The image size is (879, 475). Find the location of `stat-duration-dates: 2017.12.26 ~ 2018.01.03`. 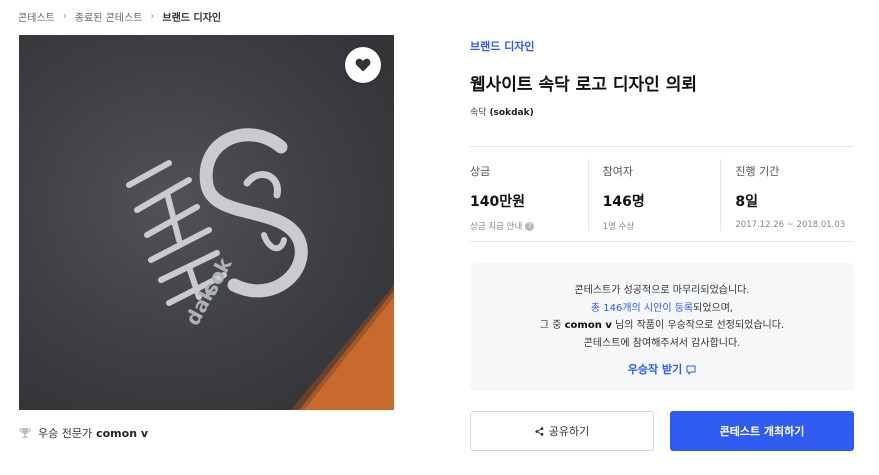

stat-duration-dates: 2017.12.26 ~ 2018.01.03 is located at coordinates (790, 225).